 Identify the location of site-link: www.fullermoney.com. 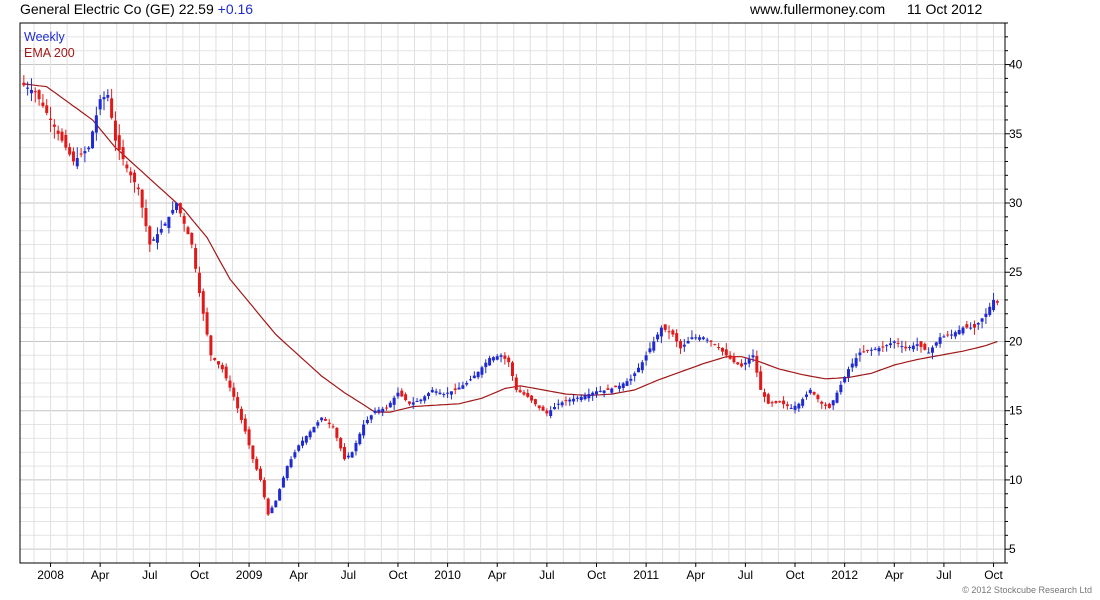
(817, 9).